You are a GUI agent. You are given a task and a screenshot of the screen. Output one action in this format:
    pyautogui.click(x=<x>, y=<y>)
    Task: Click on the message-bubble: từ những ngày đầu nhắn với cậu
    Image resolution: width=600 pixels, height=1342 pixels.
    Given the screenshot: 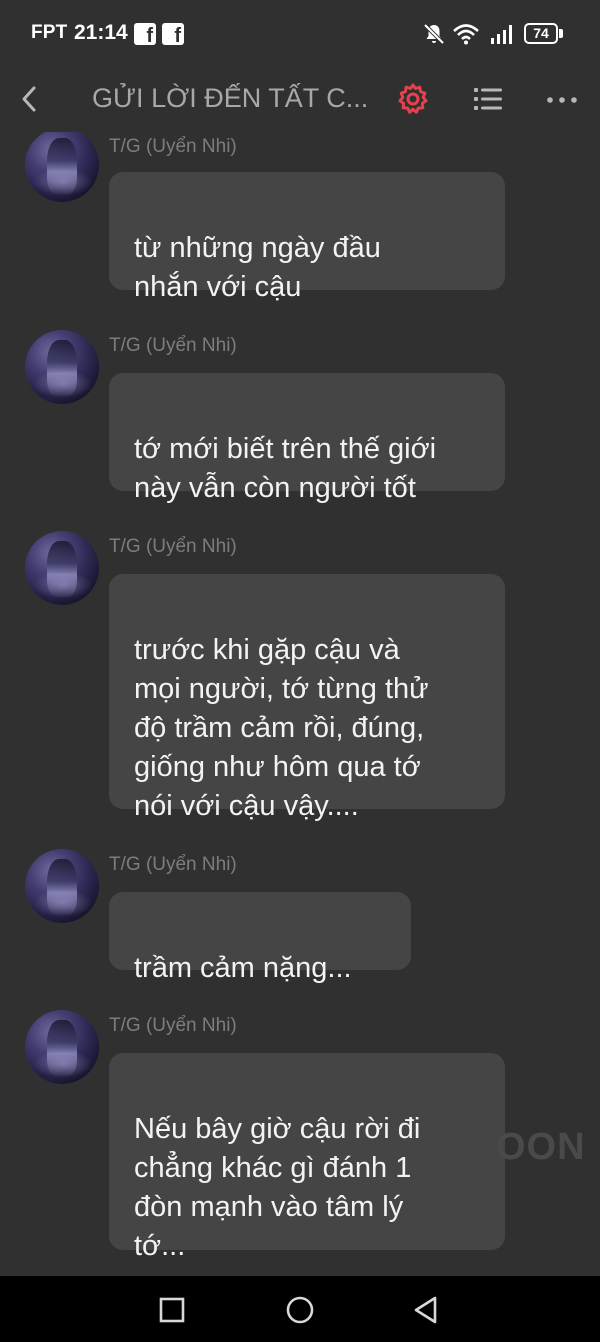 What is the action you would take?
    pyautogui.click(x=307, y=237)
    